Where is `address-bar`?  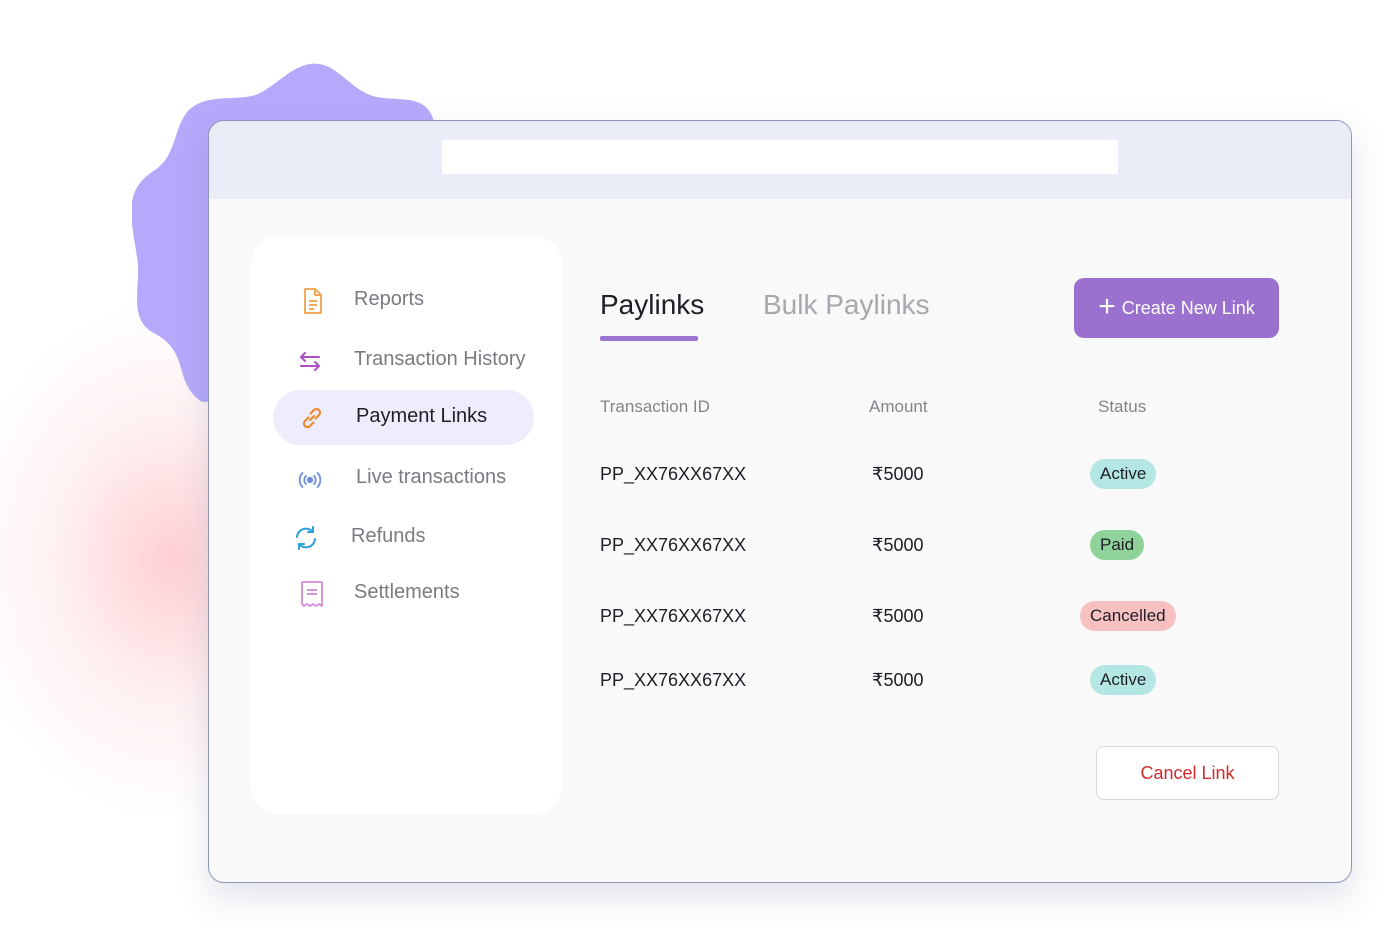
address-bar is located at coordinates (780, 157).